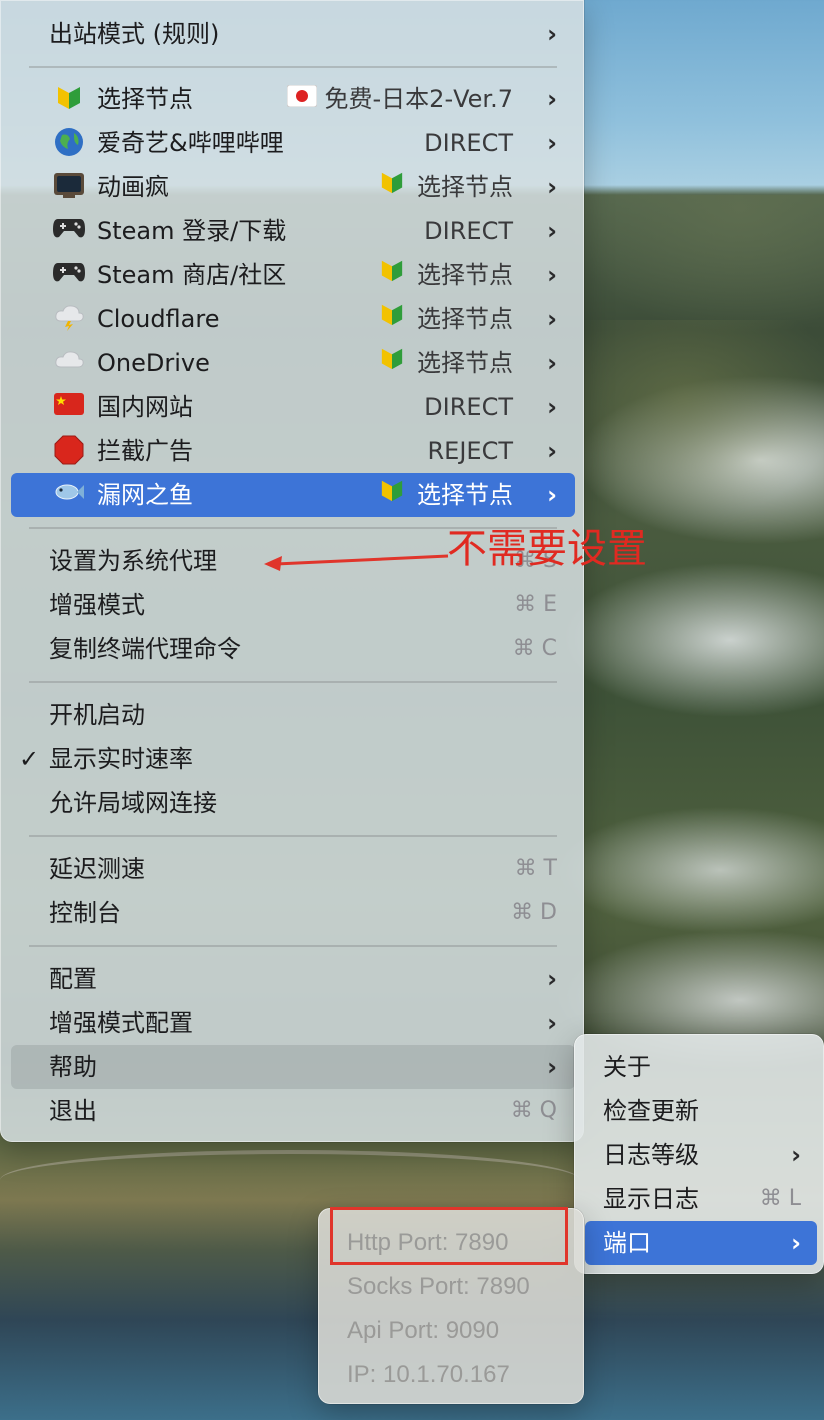 This screenshot has height=1420, width=824. What do you see at coordinates (293, 913) in the screenshot?
I see `console-item: 控制台 ⌘ D` at bounding box center [293, 913].